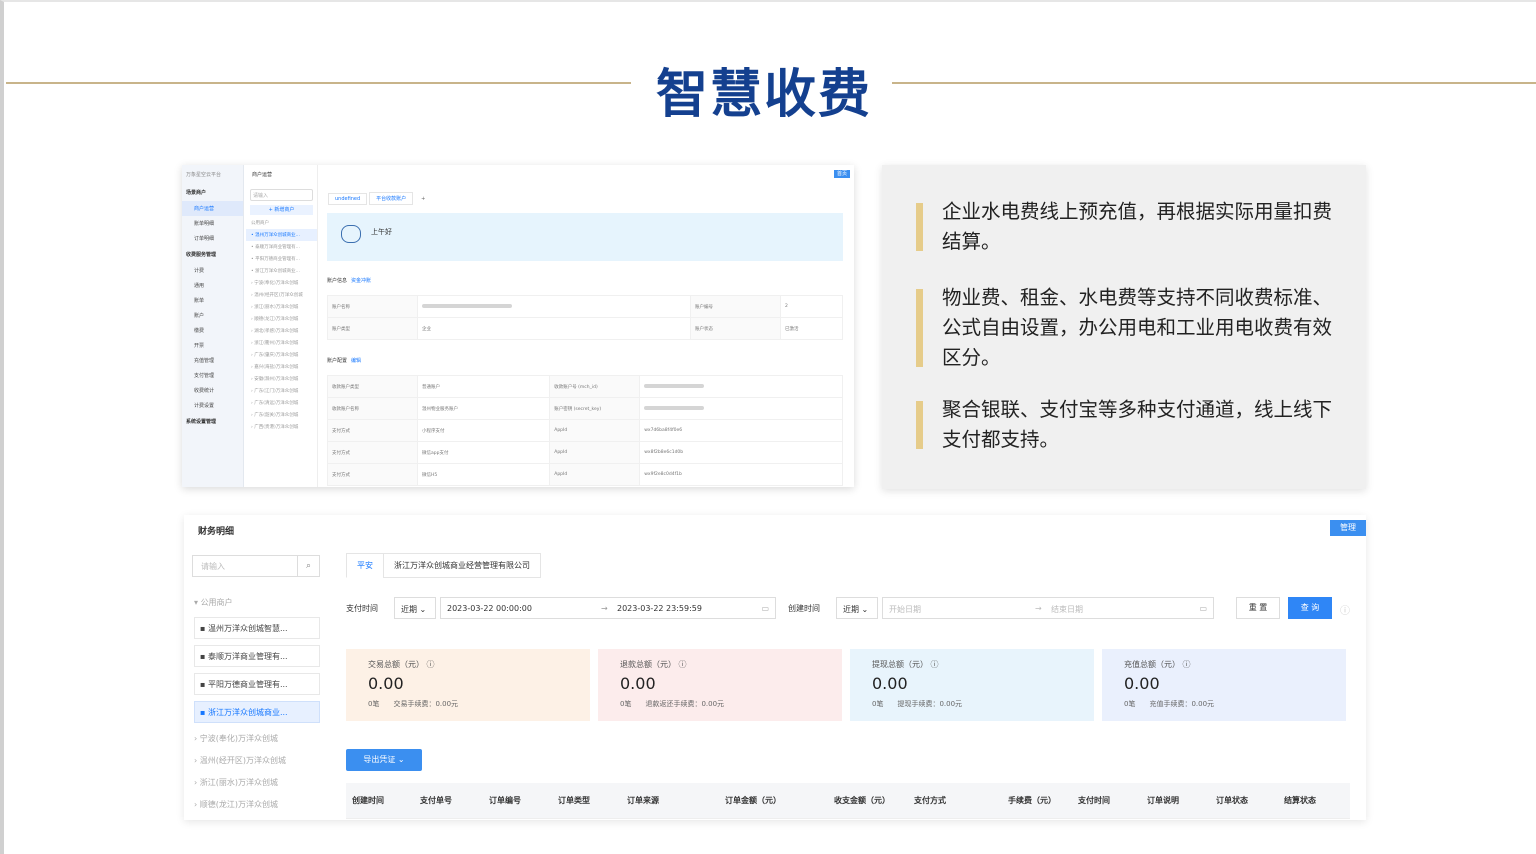 The height and width of the screenshot is (854, 1536). What do you see at coordinates (281, 355) in the screenshot?
I see `tree-subnode: › 广东(肇庆)万洋众创城` at bounding box center [281, 355].